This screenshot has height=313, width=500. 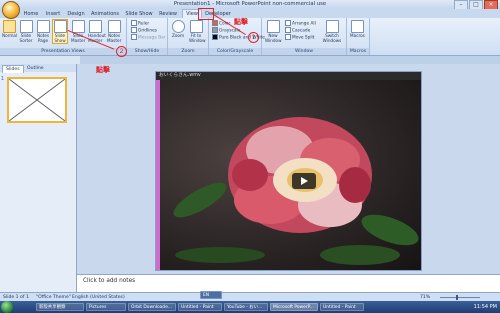 I want to click on tab-design: Design, so click(x=76, y=14).